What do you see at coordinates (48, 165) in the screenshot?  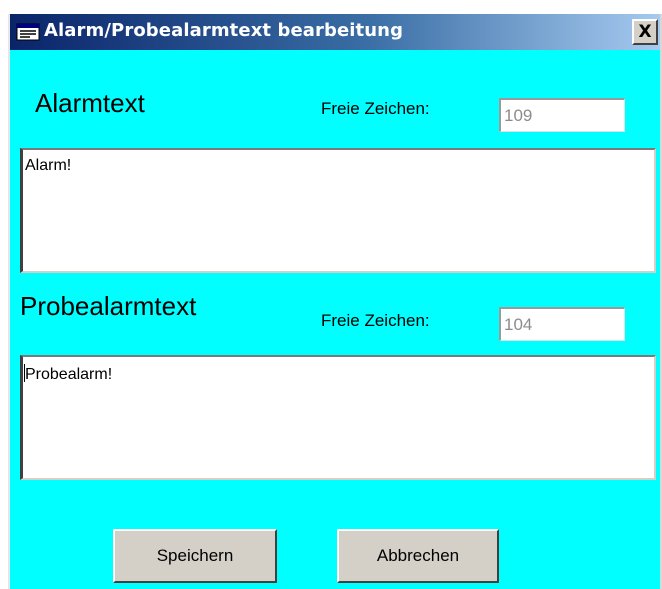 I see `alarm-text-value: Alarm!` at bounding box center [48, 165].